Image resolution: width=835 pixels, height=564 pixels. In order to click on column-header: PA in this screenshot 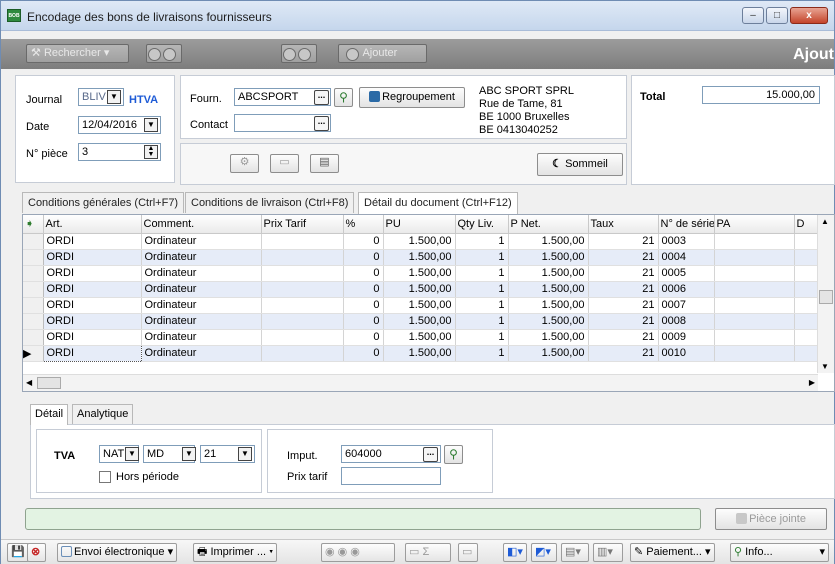, I will do `click(754, 224)`.